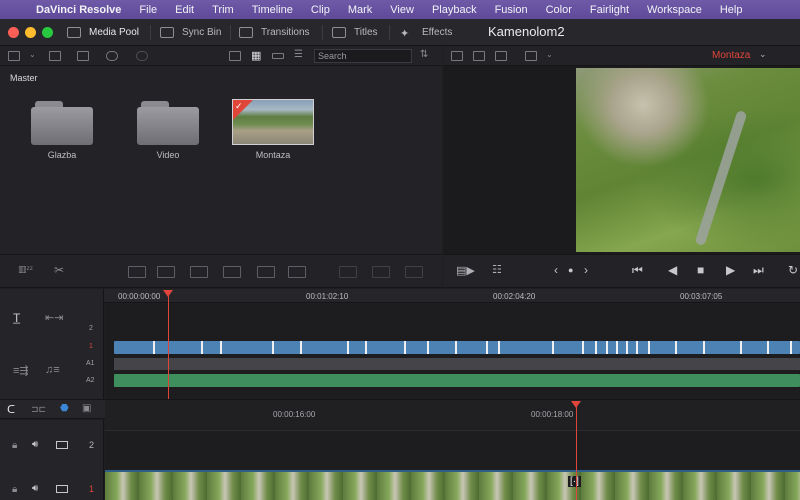 Image resolution: width=800 pixels, height=500 pixels. I want to click on relink-icon, so click(112, 56).